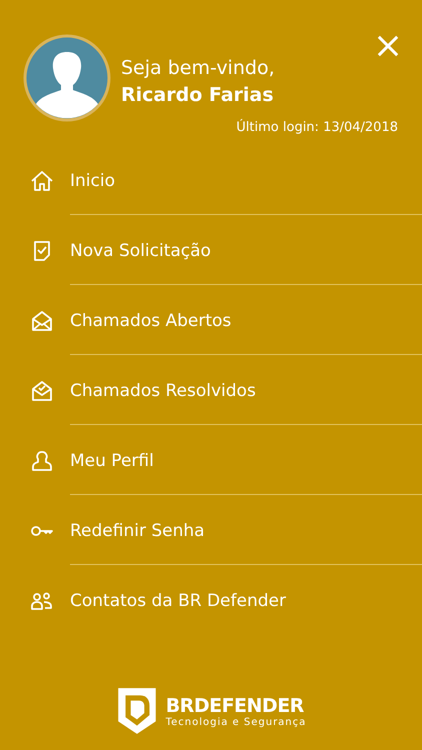 This screenshot has width=422, height=750. Describe the element at coordinates (67, 78) in the screenshot. I see `avatar-icon` at that location.